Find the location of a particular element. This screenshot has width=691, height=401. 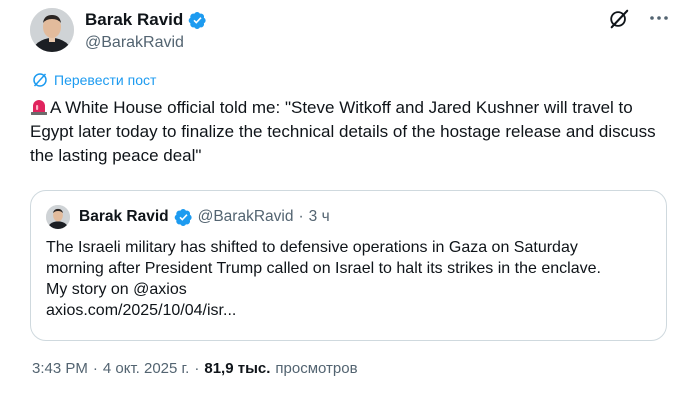

author-avatar-image is located at coordinates (52, 30).